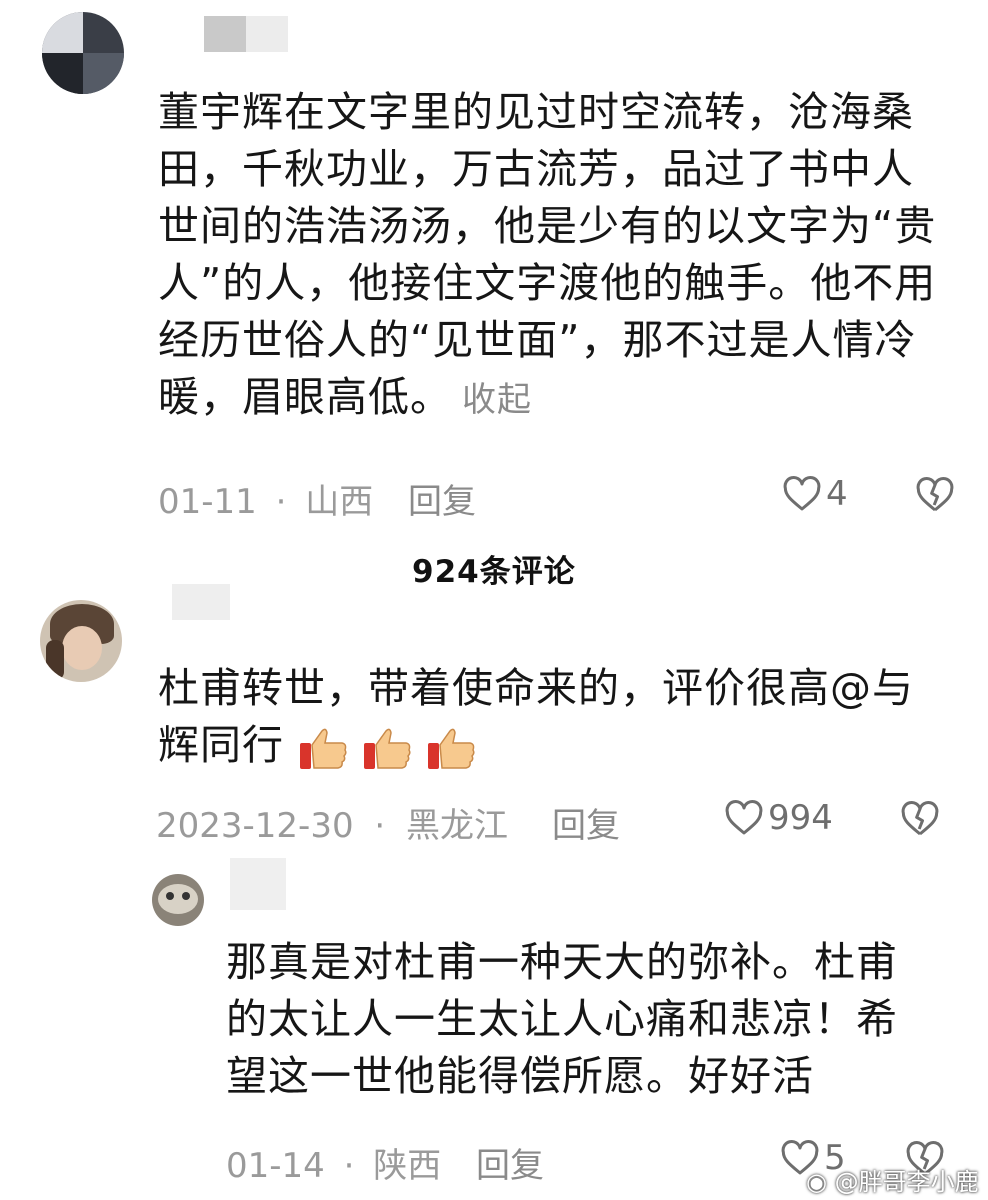 Image resolution: width=988 pixels, height=1200 pixels. I want to click on like-button: 4, so click(815, 494).